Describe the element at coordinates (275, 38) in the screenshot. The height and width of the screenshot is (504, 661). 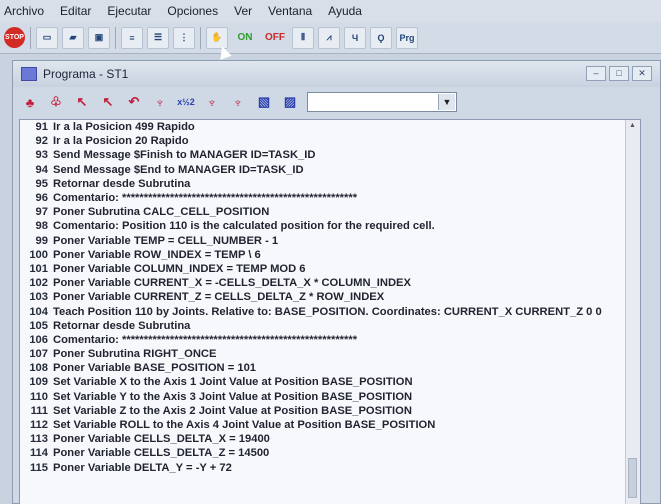
I see `servo-off-button: OFF` at that location.